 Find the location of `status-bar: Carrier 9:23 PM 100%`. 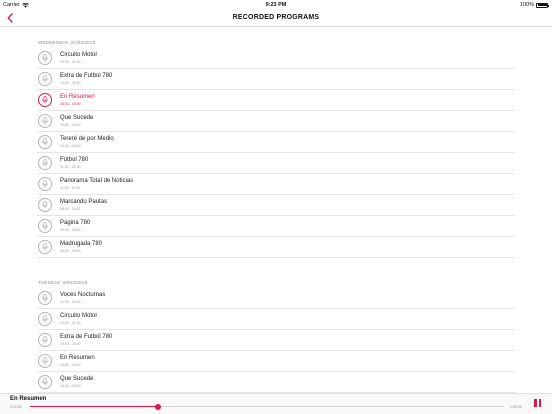

status-bar: Carrier 9:23 PM 100% is located at coordinates (276, 5).